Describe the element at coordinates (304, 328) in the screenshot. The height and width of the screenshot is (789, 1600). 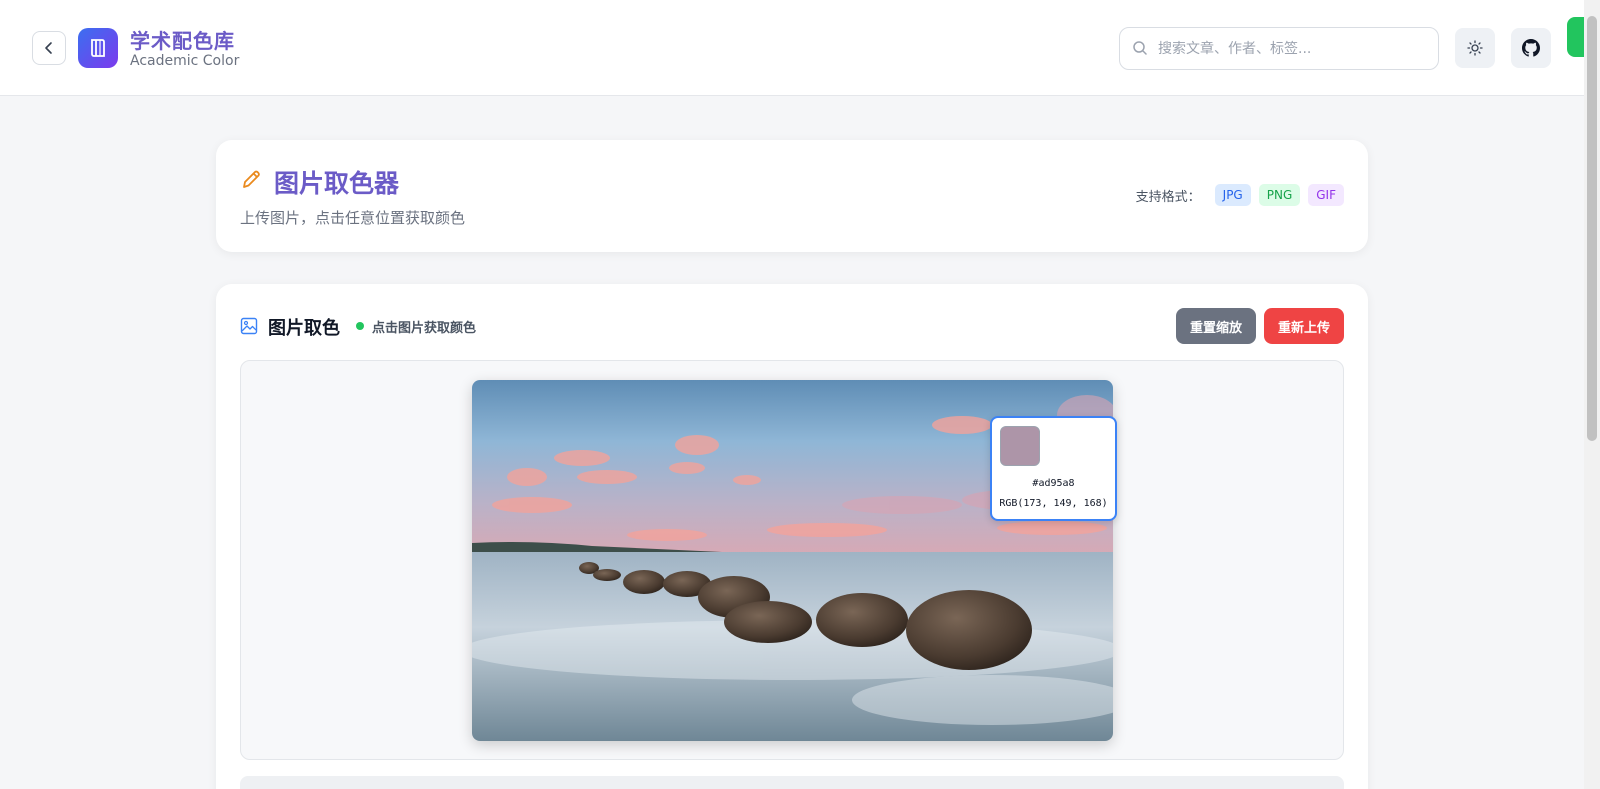
I see `picker-panel-title: 图片取色` at that location.